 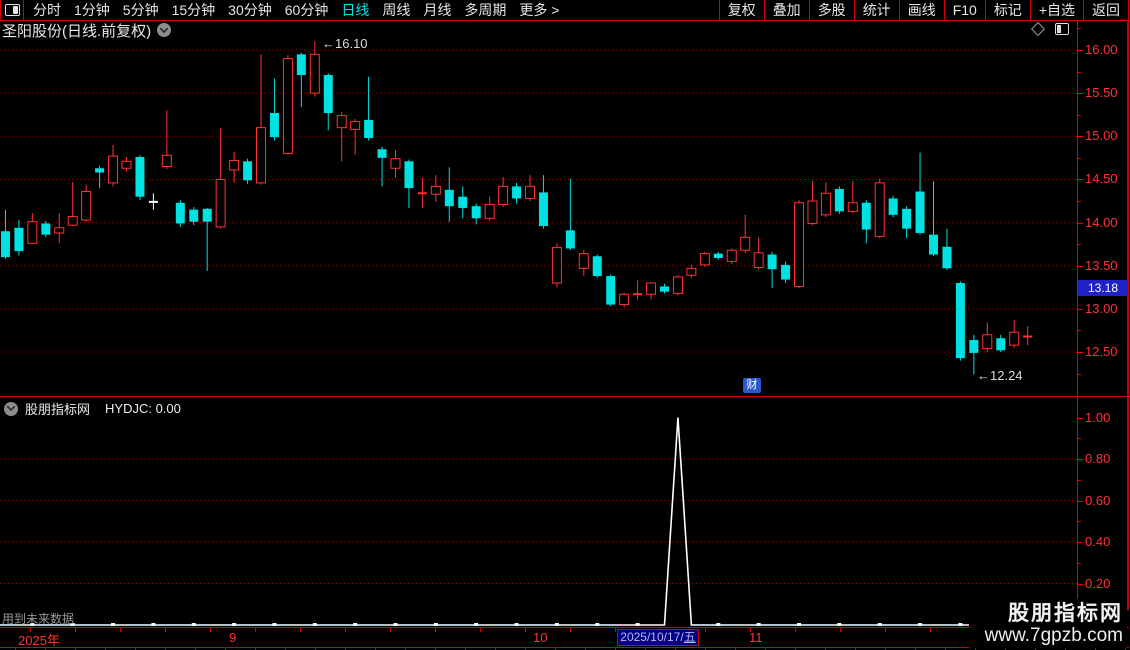 I want to click on price-label-14.50: 14.50, so click(x=1101, y=179).